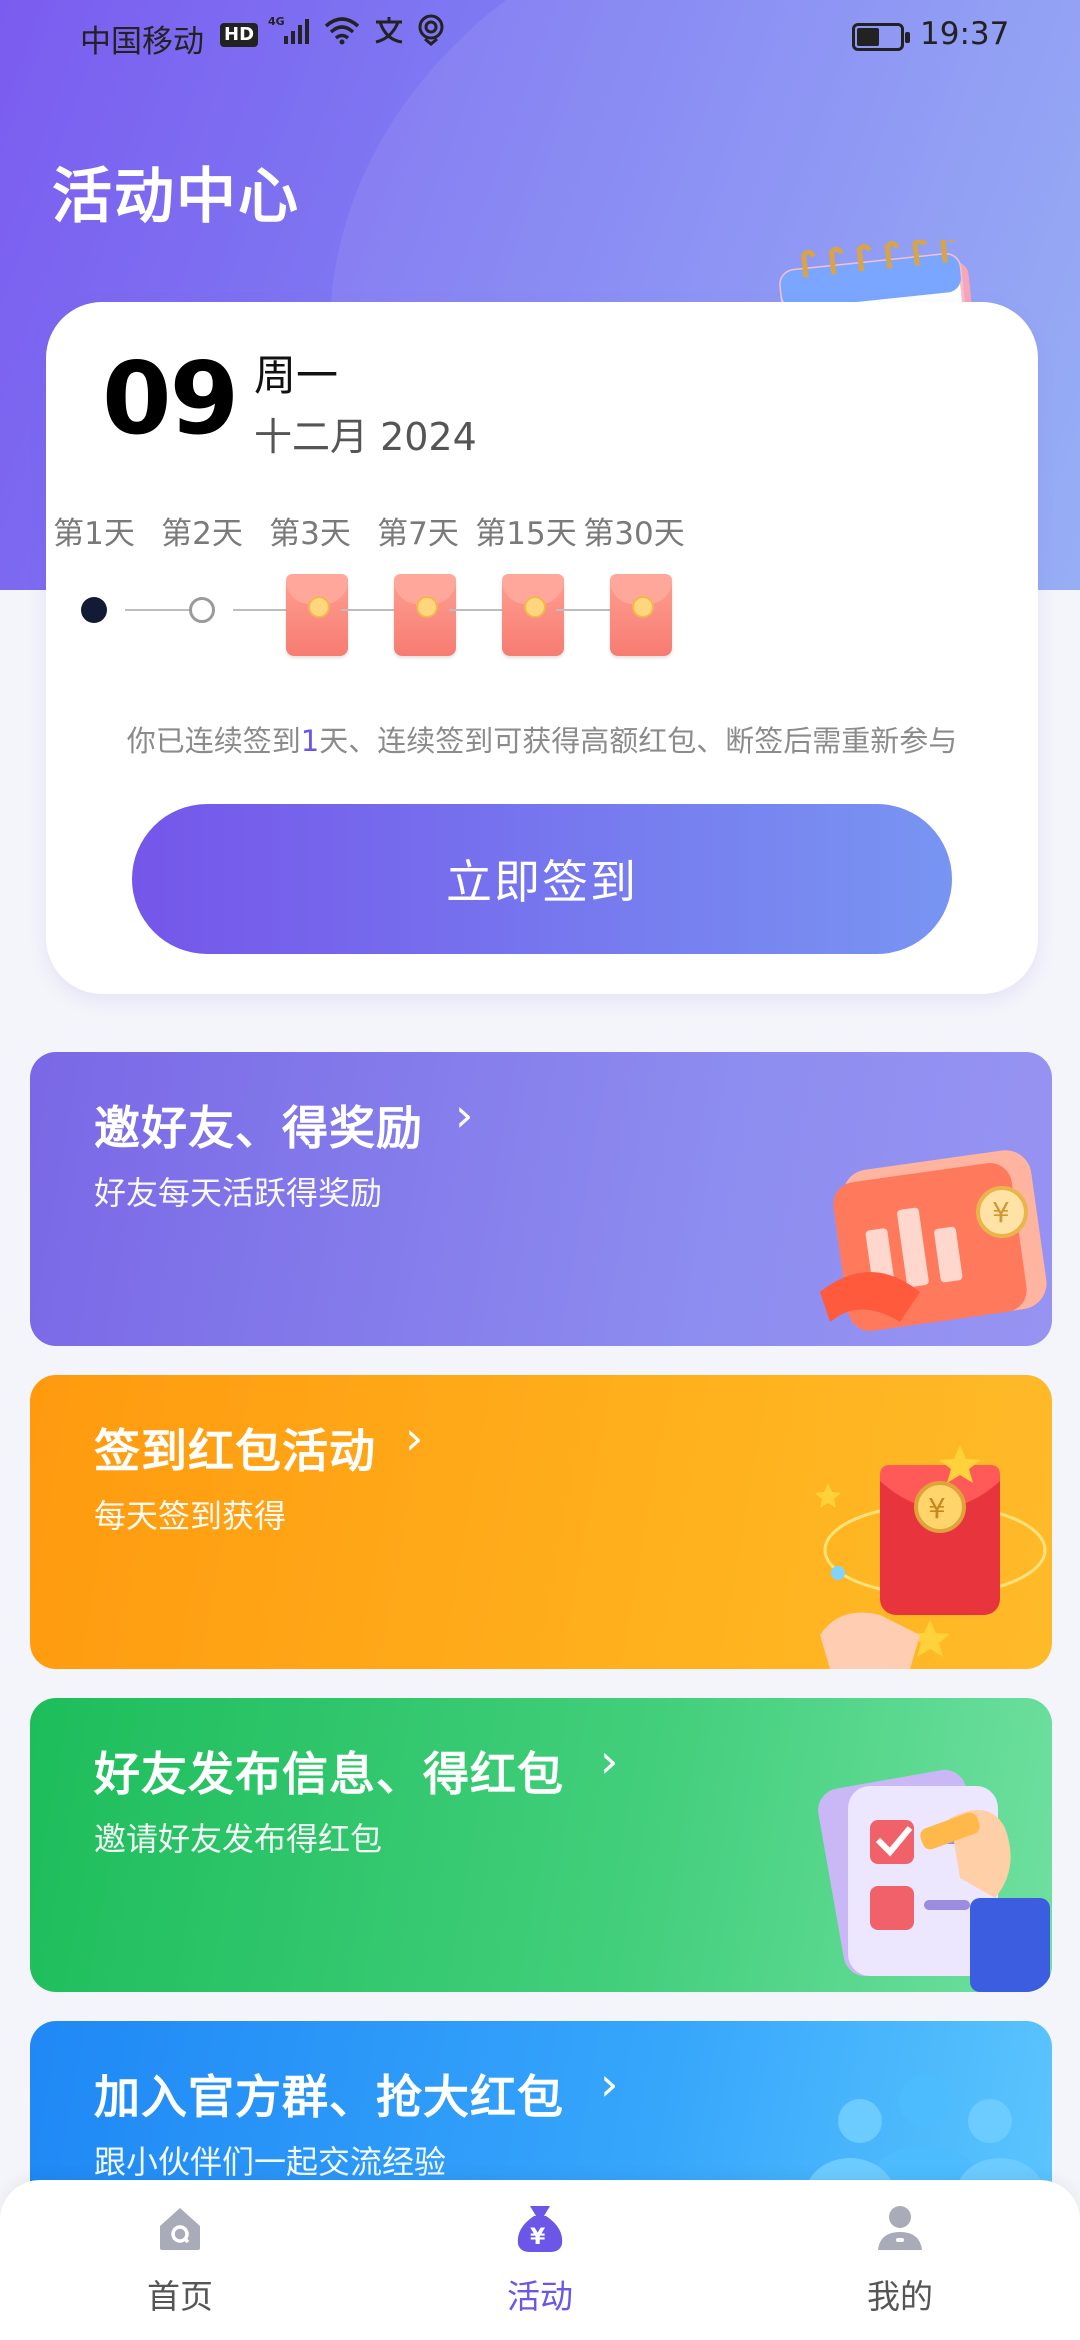 The height and width of the screenshot is (2340, 1080). Describe the element at coordinates (431, 34) in the screenshot. I see `location-icon` at that location.